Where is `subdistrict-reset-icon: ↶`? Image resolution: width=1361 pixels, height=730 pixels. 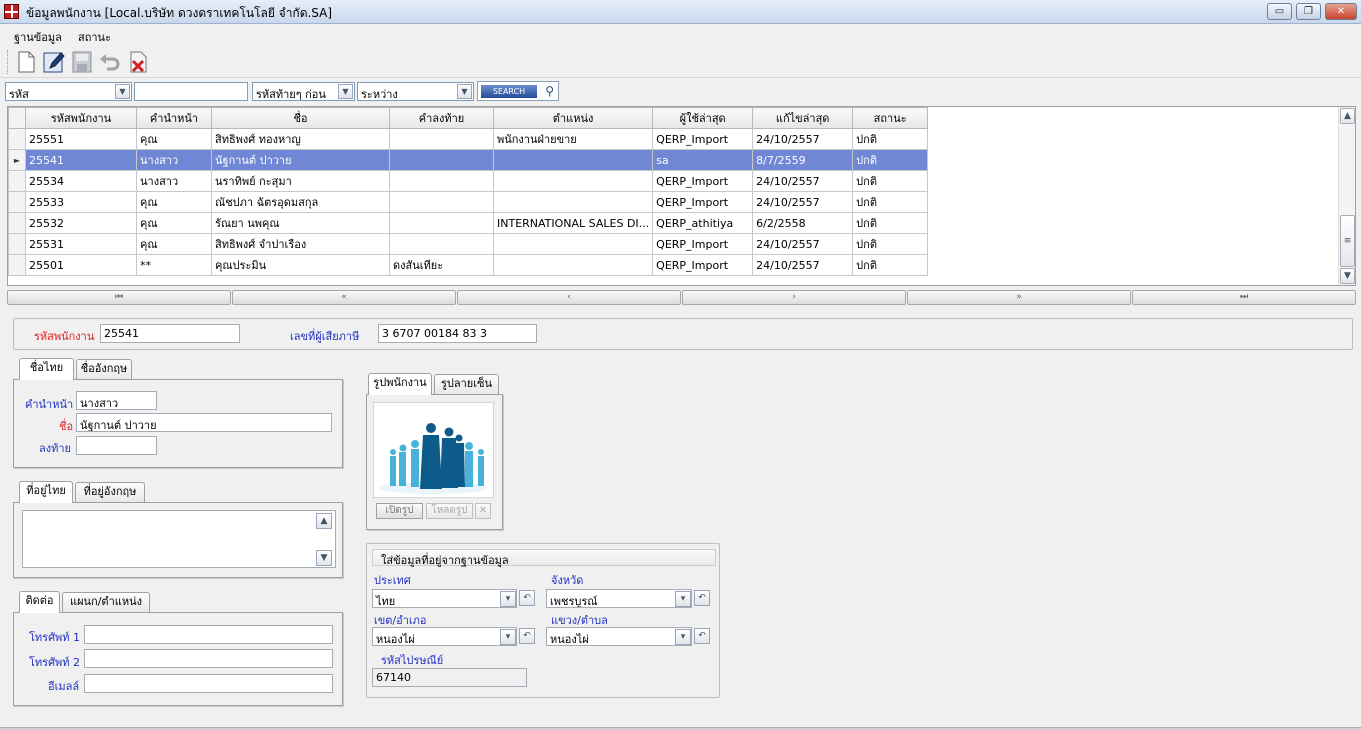
subdistrict-reset-icon: ↶ is located at coordinates (702, 636).